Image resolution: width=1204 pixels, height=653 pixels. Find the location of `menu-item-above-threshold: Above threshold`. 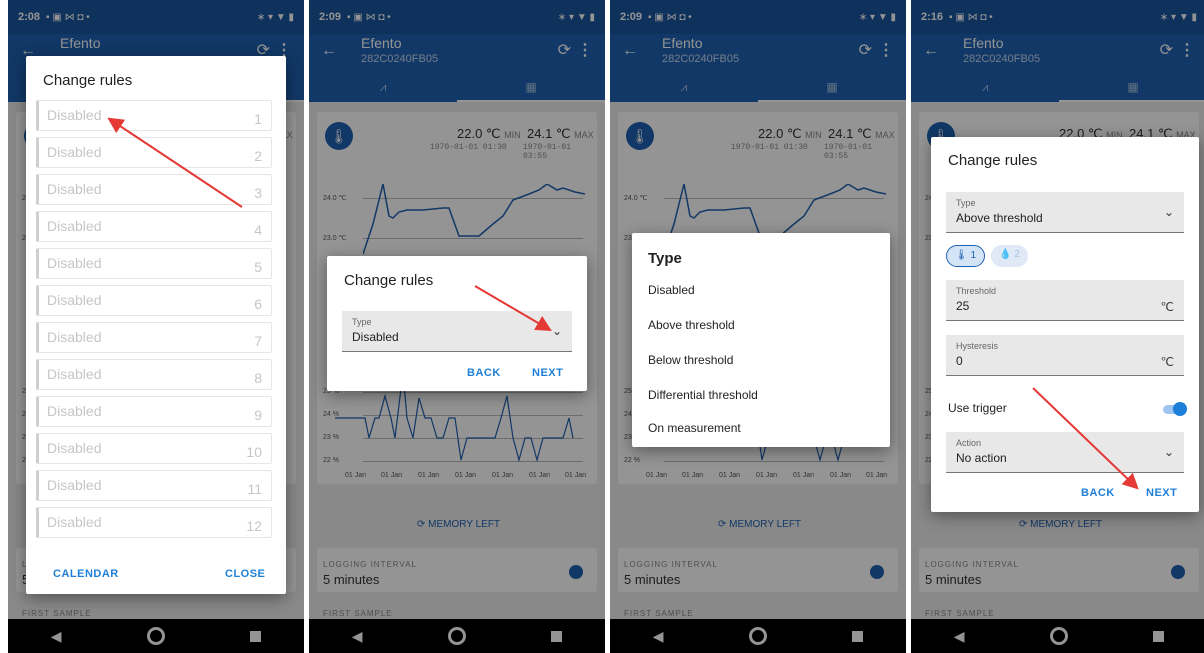

menu-item-above-threshold: Above threshold is located at coordinates (691, 325).